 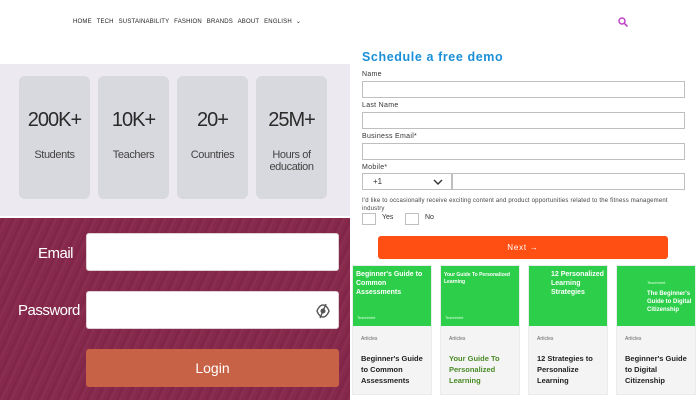 What do you see at coordinates (577, 283) in the screenshot?
I see `thumbnail-title: 12 Personalized Learning Strategies` at bounding box center [577, 283].